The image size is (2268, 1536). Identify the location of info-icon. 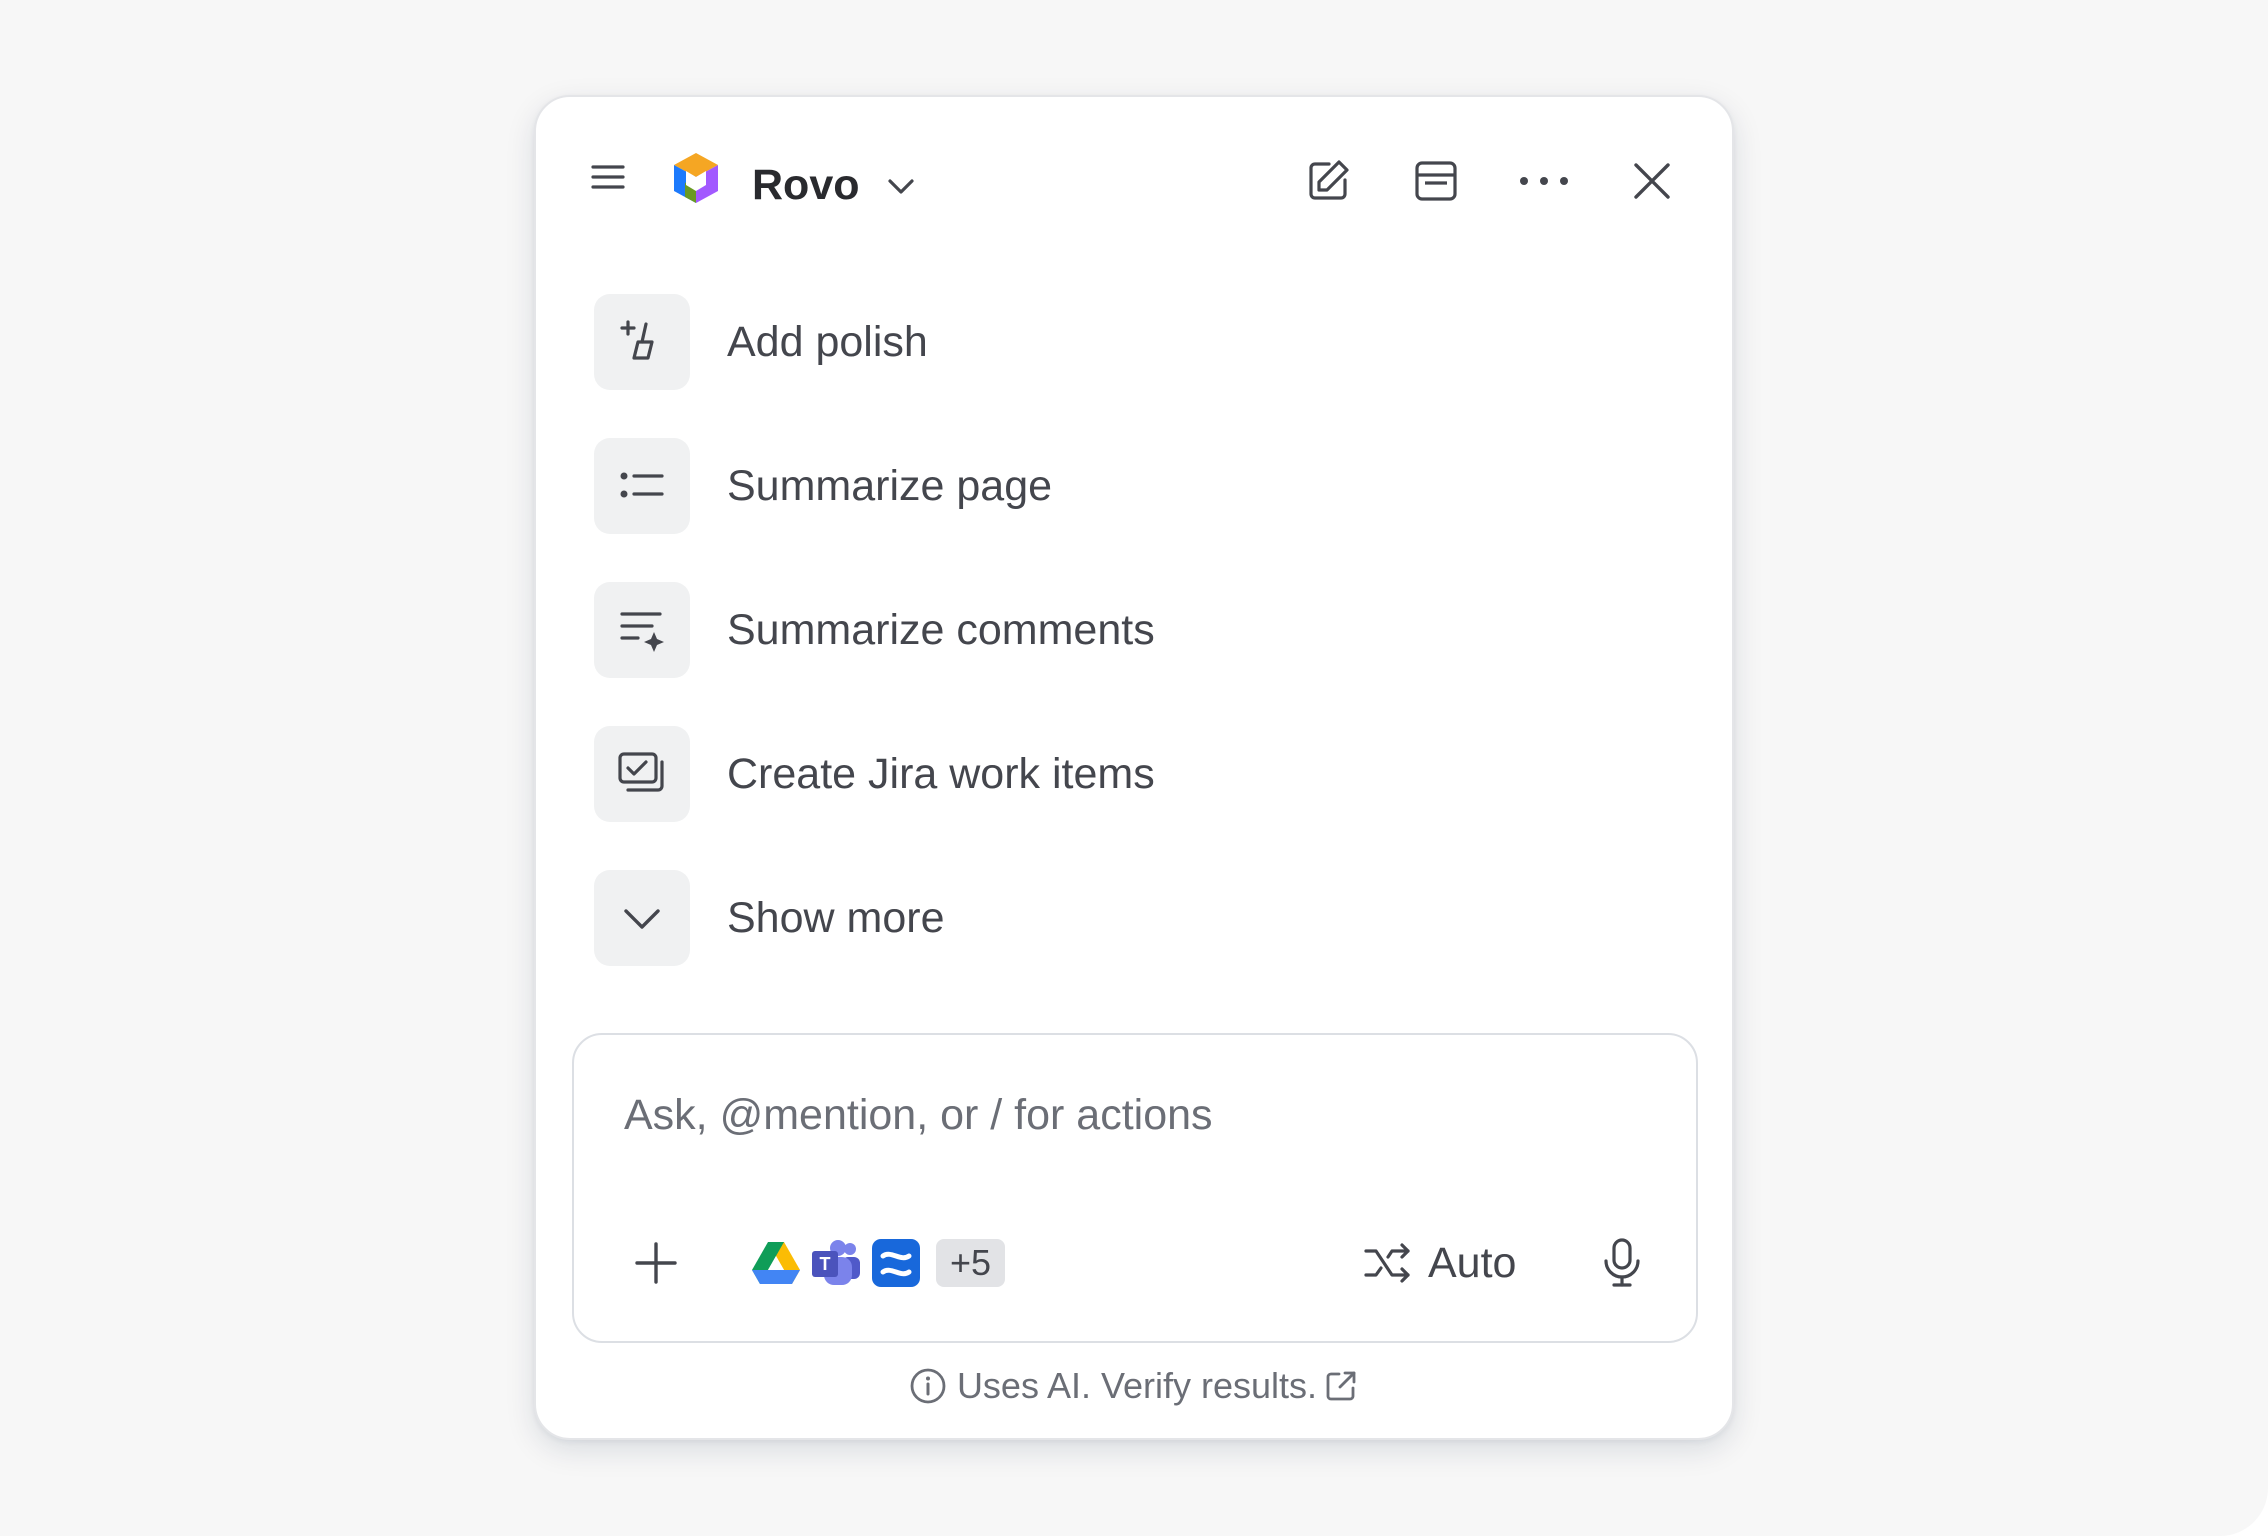
(928, 1386).